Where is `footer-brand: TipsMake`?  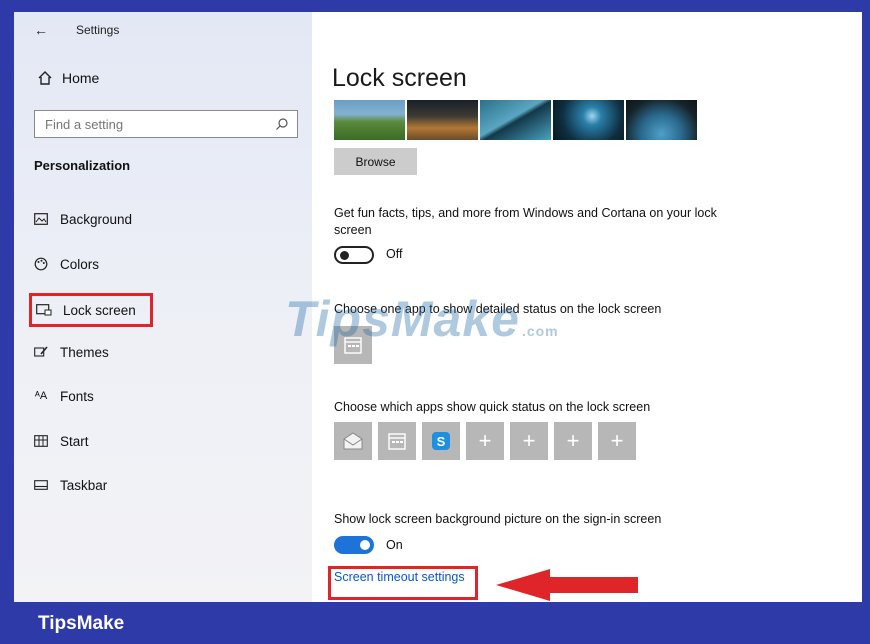
footer-brand: TipsMake is located at coordinates (81, 623).